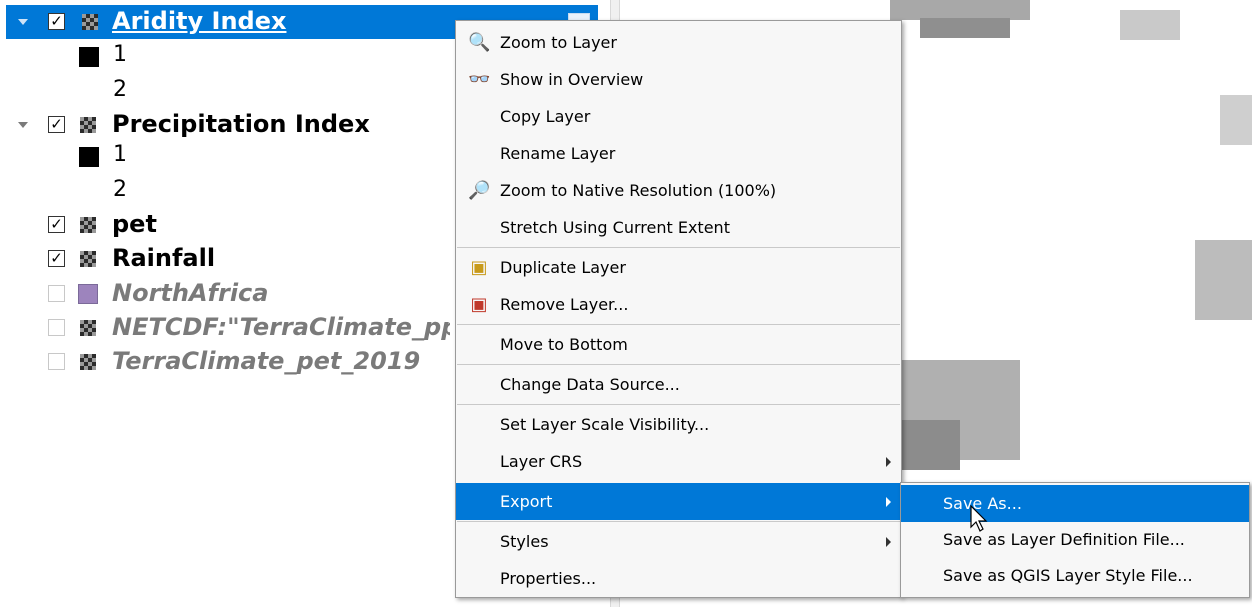 The image size is (1252, 607). What do you see at coordinates (479, 79) in the screenshot?
I see `overview-icon: 👓` at bounding box center [479, 79].